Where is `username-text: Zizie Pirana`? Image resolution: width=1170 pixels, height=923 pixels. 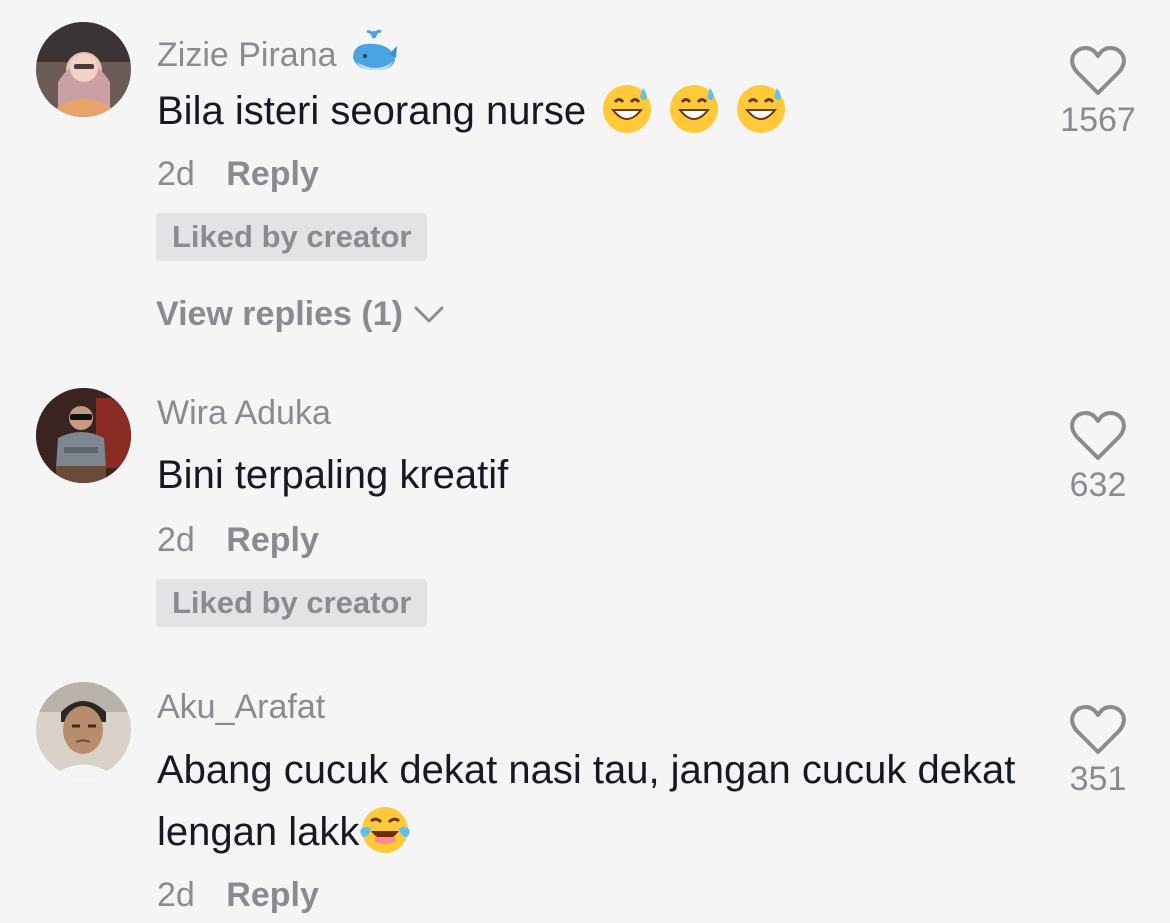
username-text: Zizie Pirana is located at coordinates (247, 55).